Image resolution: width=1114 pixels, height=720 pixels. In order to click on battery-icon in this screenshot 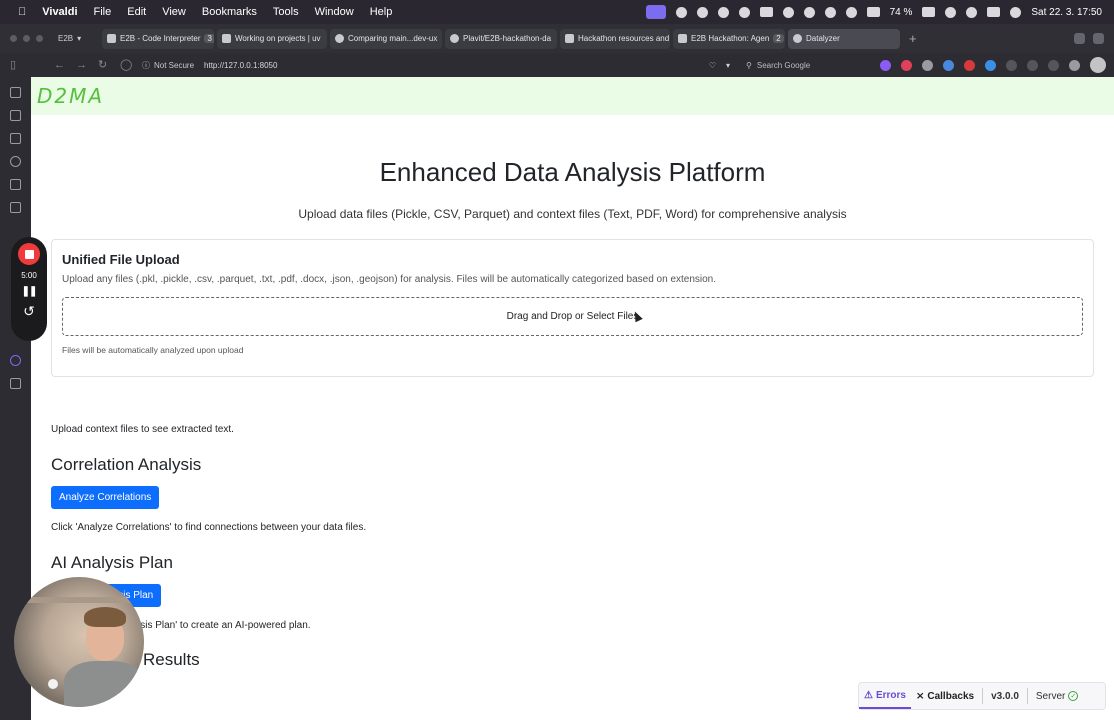, I will do `click(929, 12)`.